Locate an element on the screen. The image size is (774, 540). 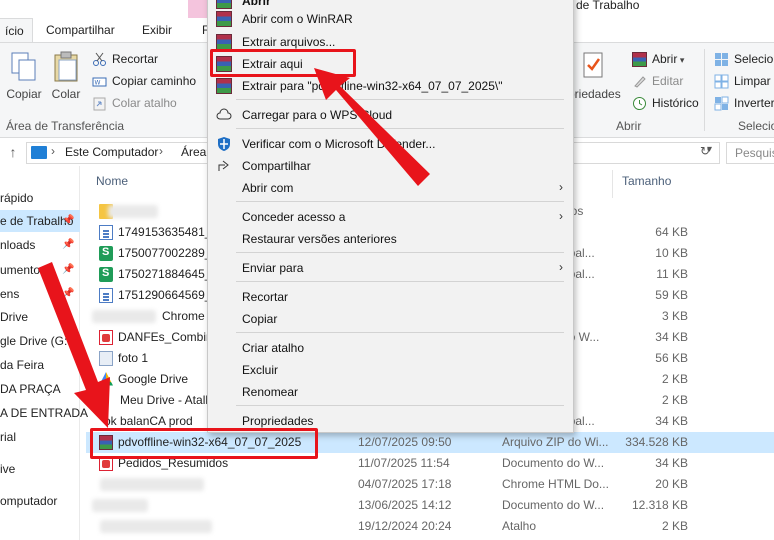
file-date: 12/07/2025 09:50 is located at coordinates (405, 442).